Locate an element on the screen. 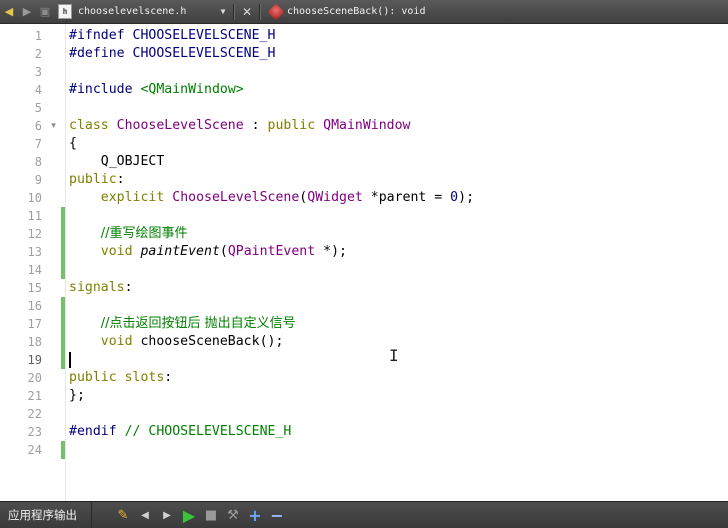 Image resolution: width=728 pixels, height=528 pixels. line-number: 5 is located at coordinates (38, 108).